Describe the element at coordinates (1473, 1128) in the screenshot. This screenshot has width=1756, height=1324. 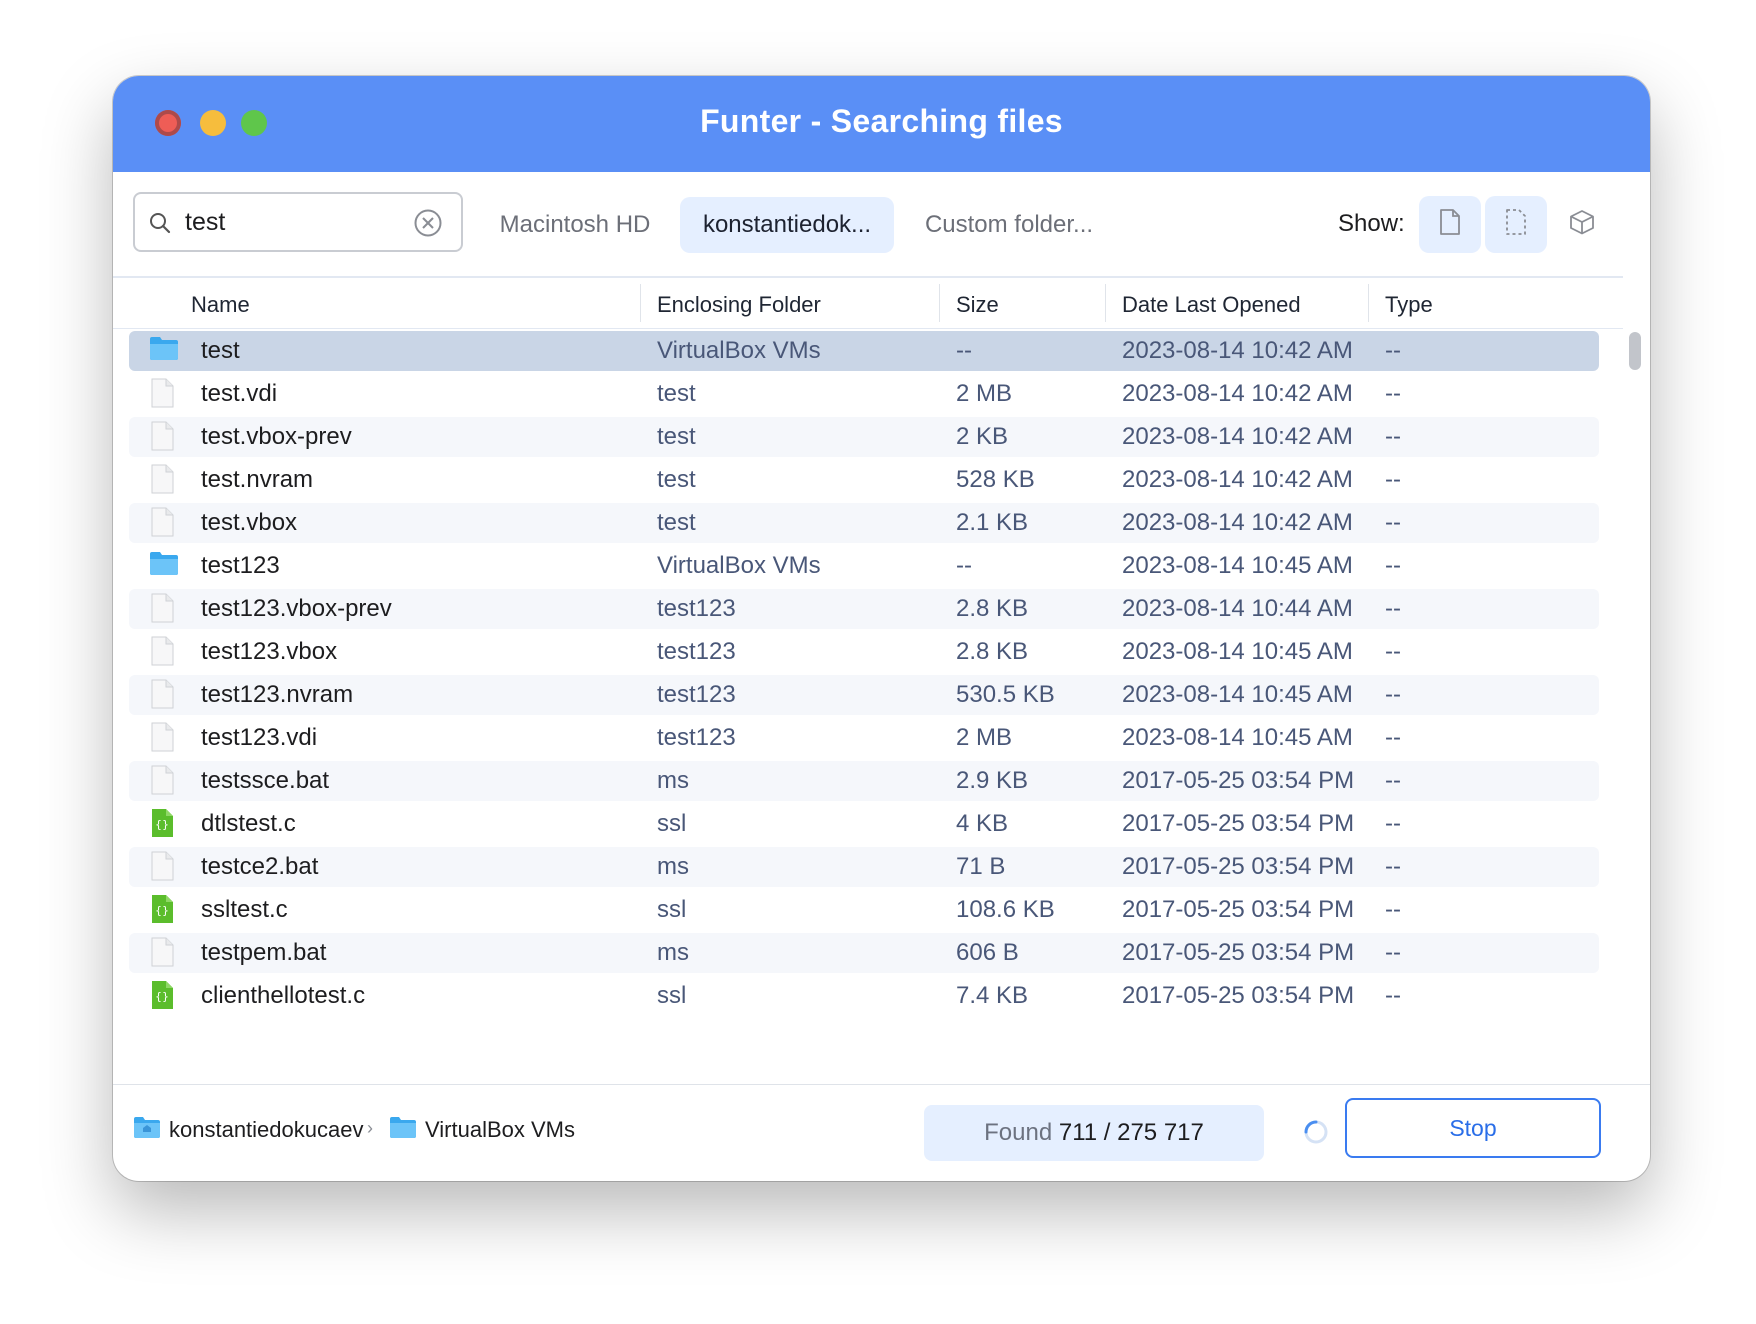
I see `stop-button: Stop` at that location.